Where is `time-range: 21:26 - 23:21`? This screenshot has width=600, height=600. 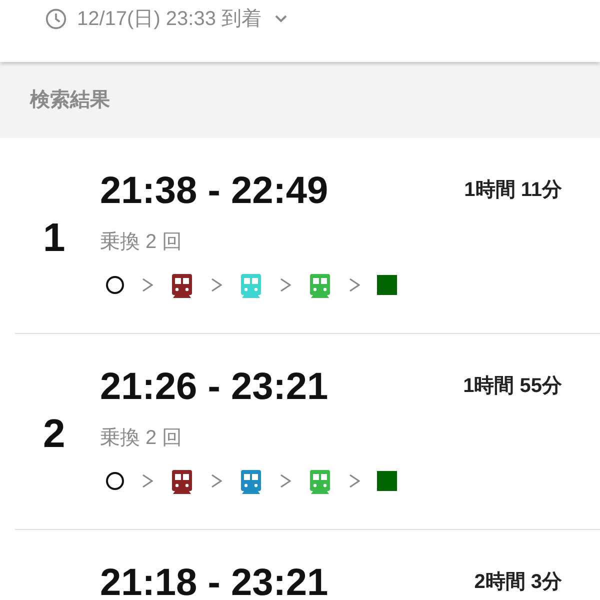 time-range: 21:26 - 23:21 is located at coordinates (214, 387).